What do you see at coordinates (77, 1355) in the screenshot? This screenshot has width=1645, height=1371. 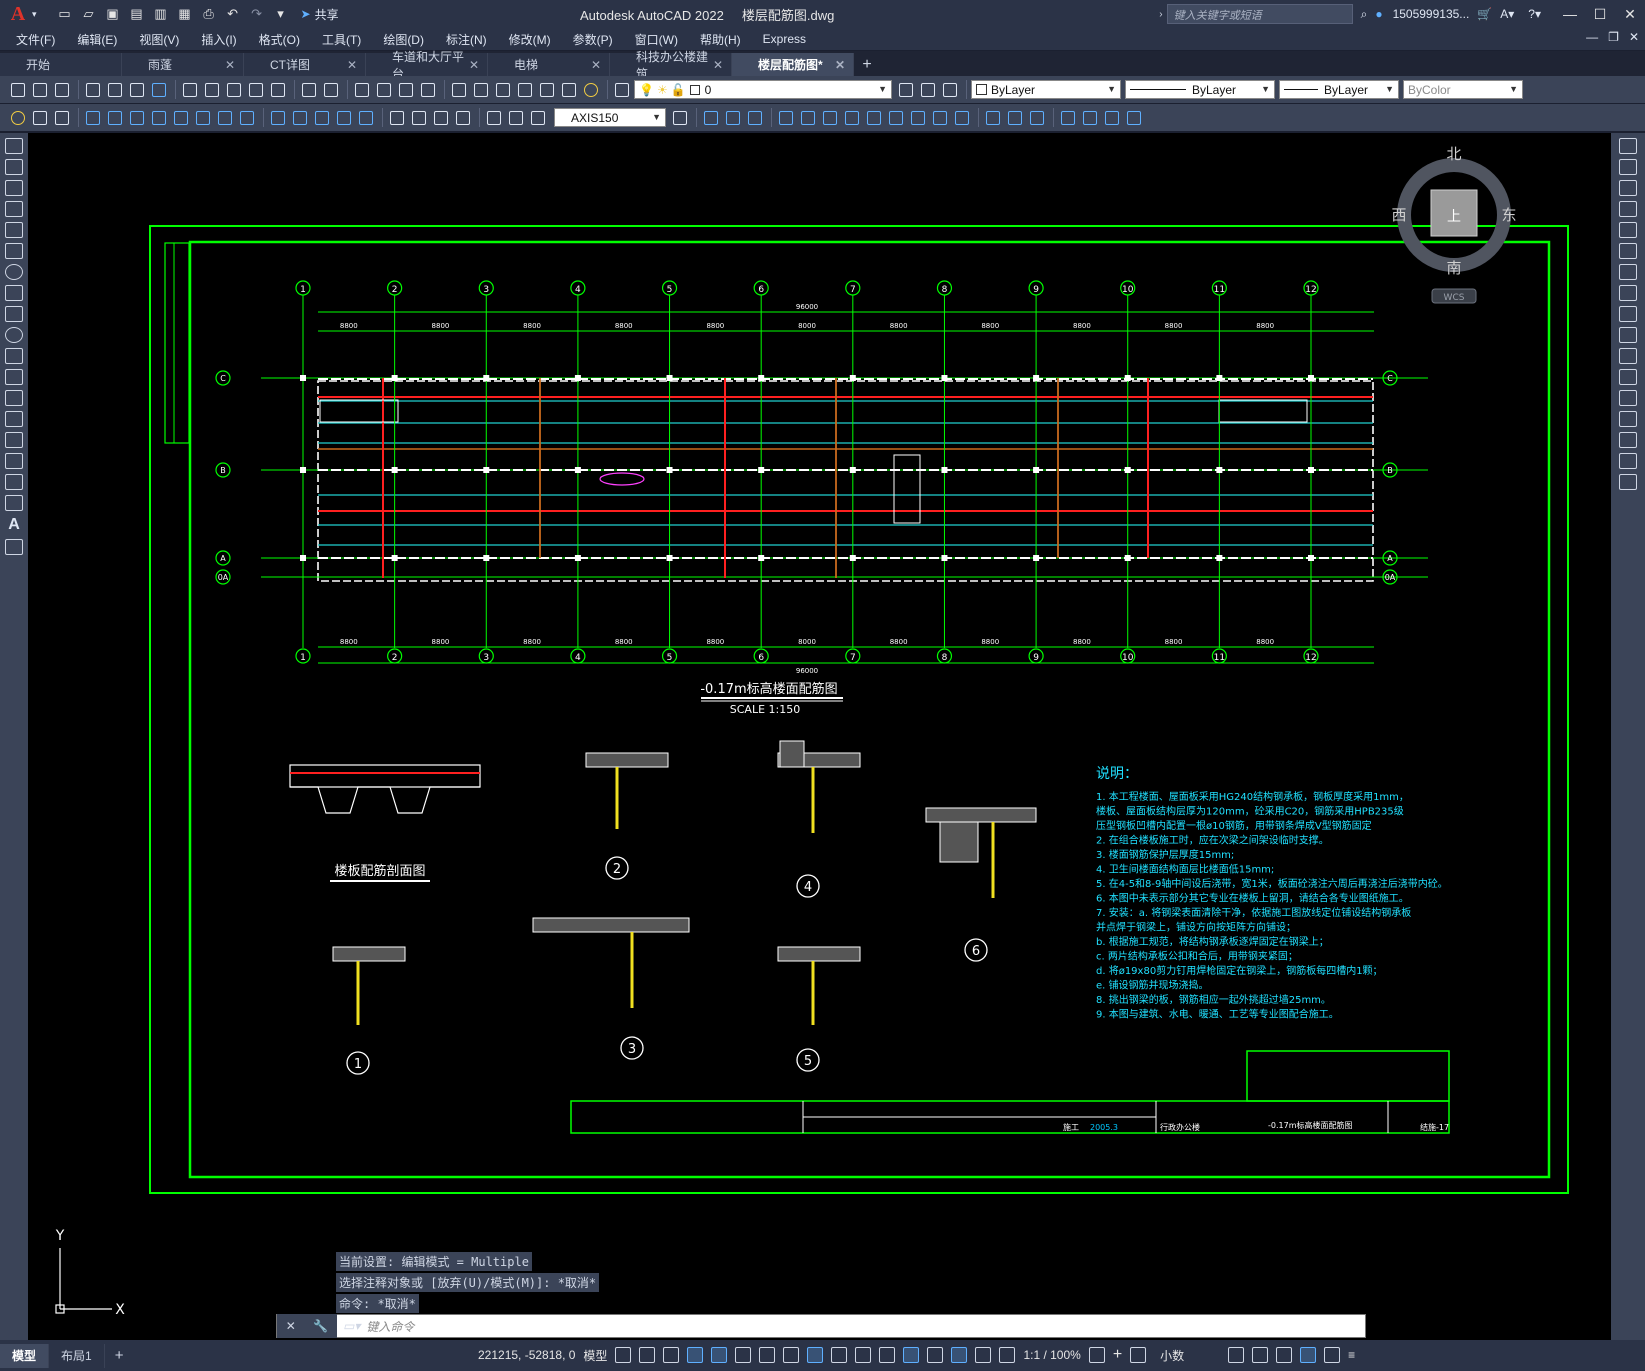 I see `tab-layout1: 布局1` at bounding box center [77, 1355].